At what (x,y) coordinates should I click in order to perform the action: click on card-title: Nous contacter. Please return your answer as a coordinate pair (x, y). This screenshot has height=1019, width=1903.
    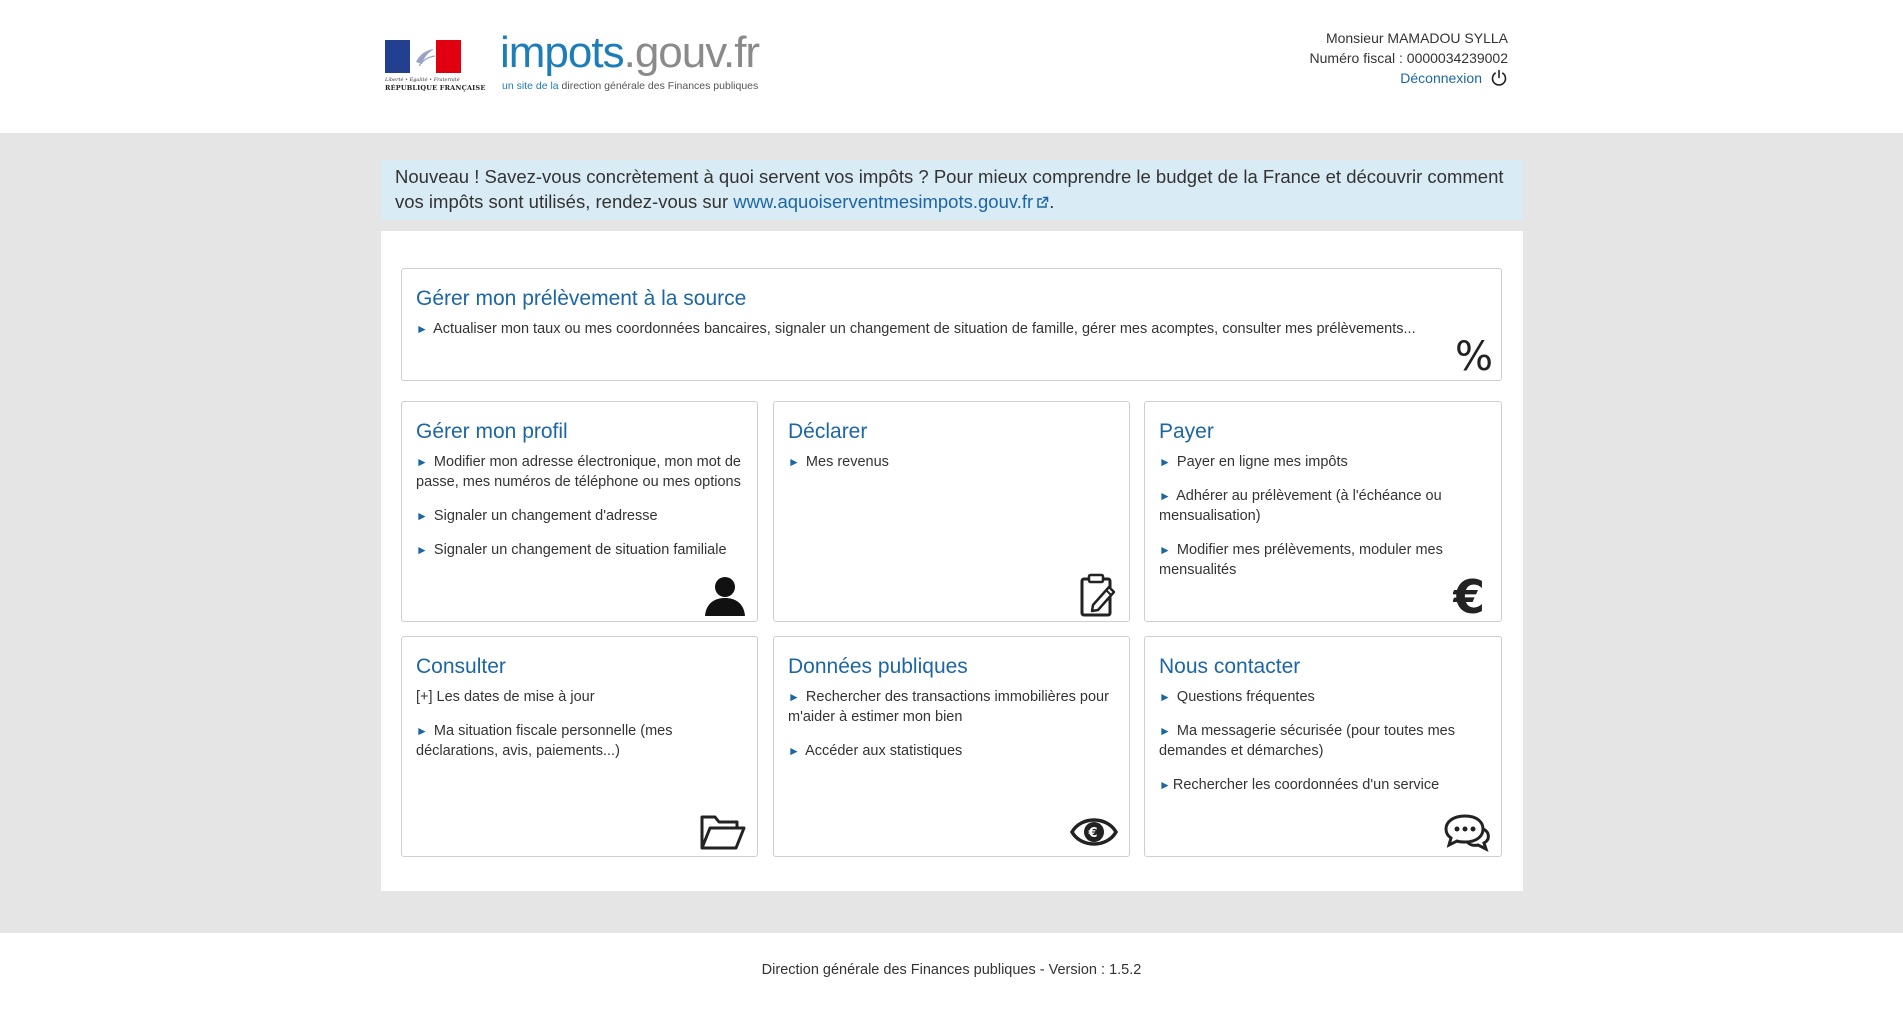
    Looking at the image, I should click on (1230, 666).